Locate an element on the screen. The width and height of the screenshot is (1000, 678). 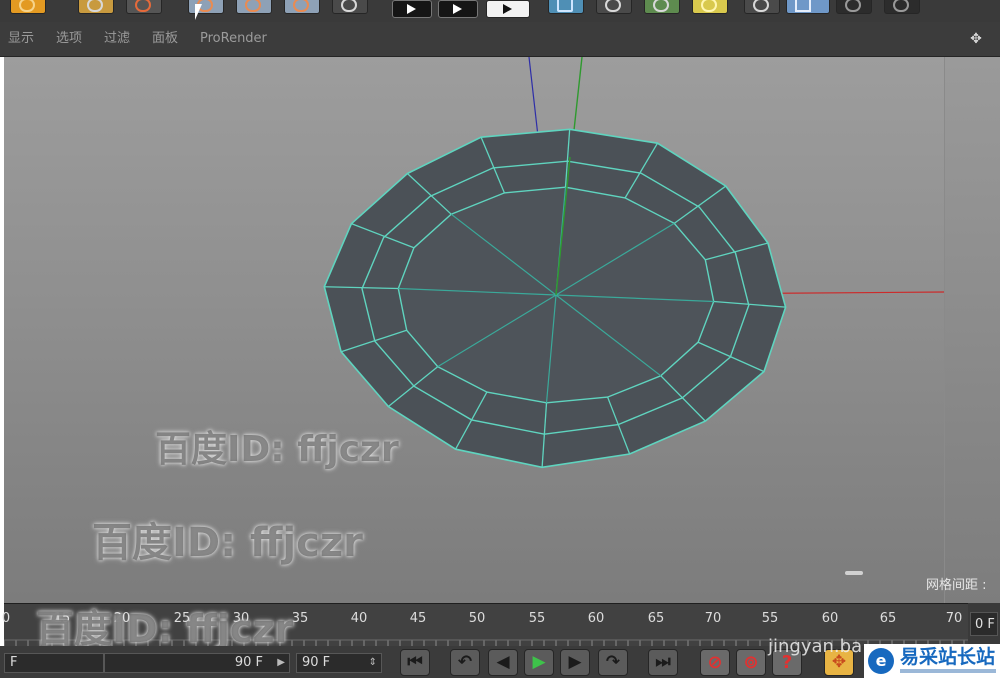
play-arrow-icon: ▶ is located at coordinates (281, 662).